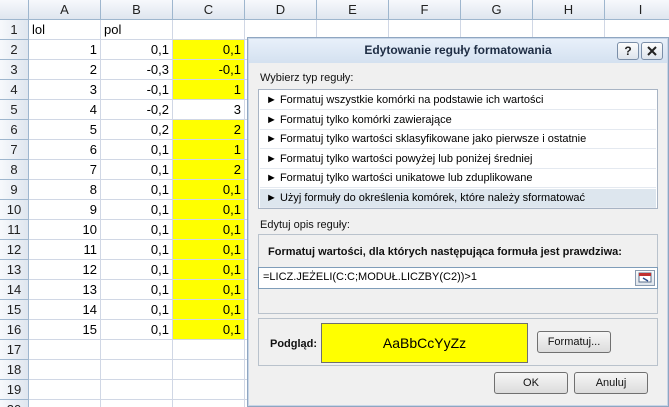 The height and width of the screenshot is (407, 669). I want to click on cell-b13: 0,1, so click(137, 270).